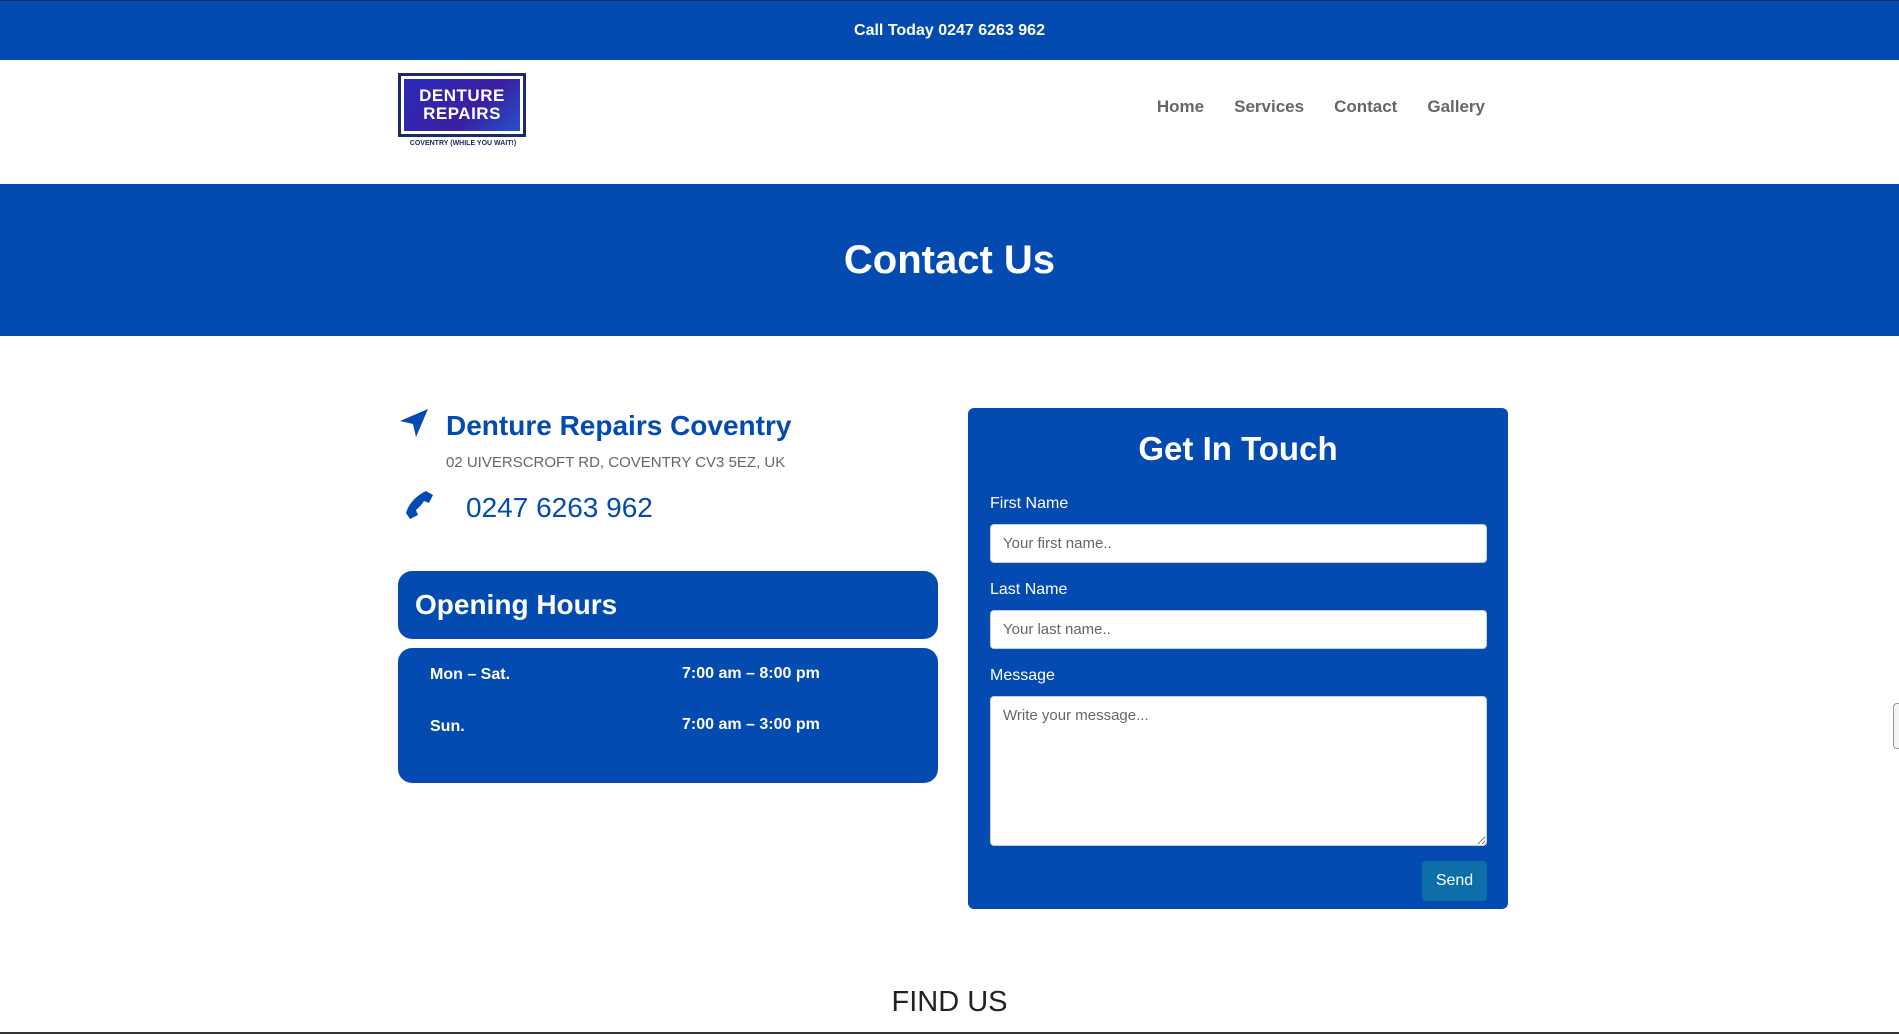 This screenshot has height=1034, width=1899. What do you see at coordinates (462, 95) in the screenshot?
I see `logo-line1: DENTURE` at bounding box center [462, 95].